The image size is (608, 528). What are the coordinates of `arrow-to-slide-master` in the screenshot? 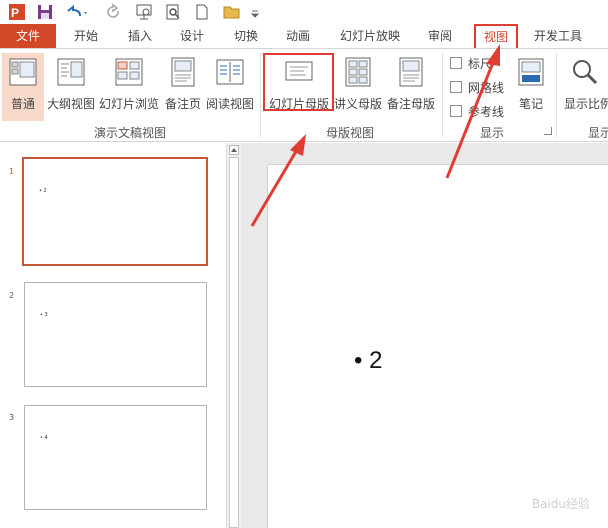 It's located at (278, 180).